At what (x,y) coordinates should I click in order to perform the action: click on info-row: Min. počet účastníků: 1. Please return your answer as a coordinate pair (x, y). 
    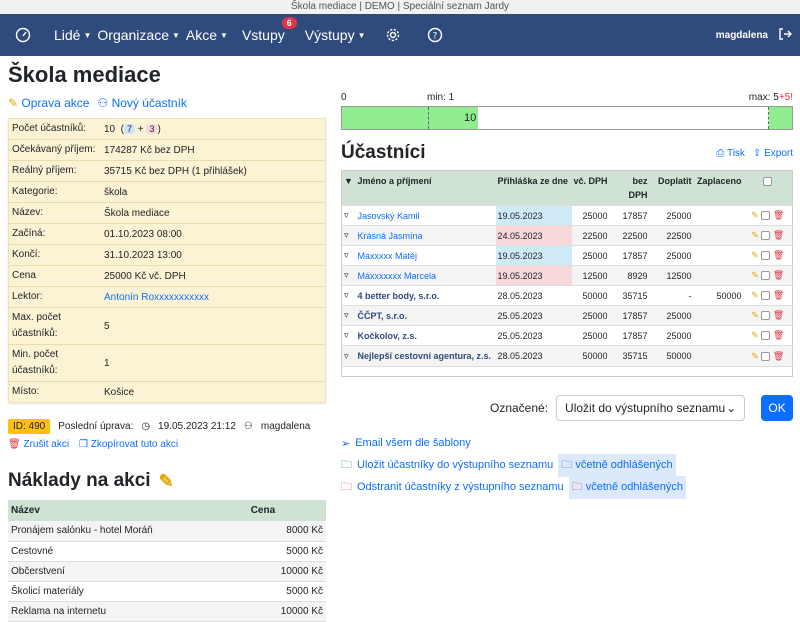
    Looking at the image, I should click on (167, 363).